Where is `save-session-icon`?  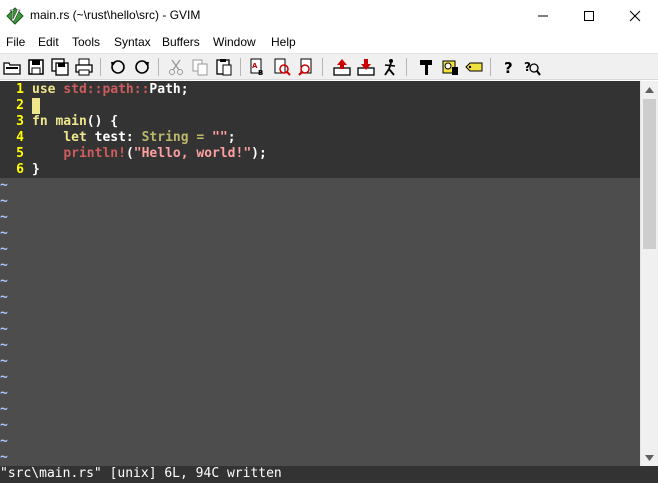
save-session-icon is located at coordinates (366, 67).